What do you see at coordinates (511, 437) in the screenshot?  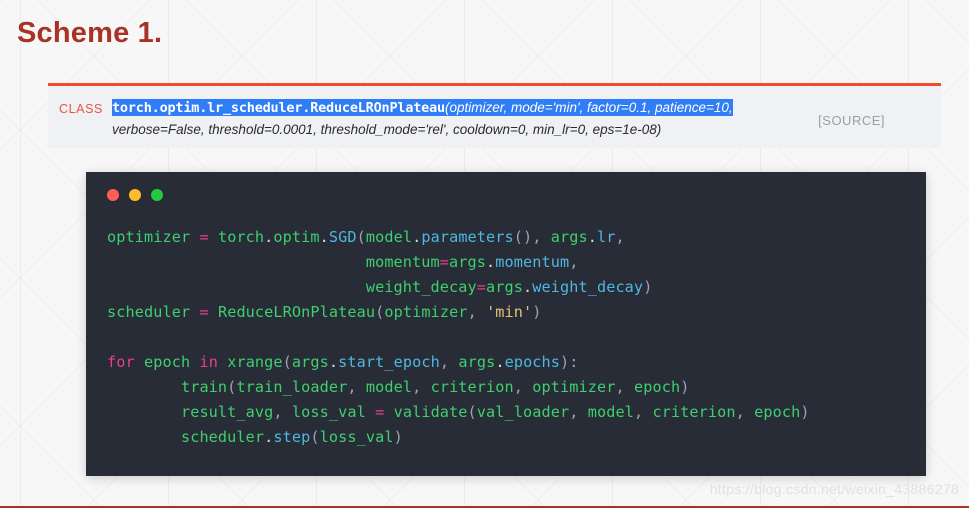 I see `code-line: scheduler.step(loss_val)` at bounding box center [511, 437].